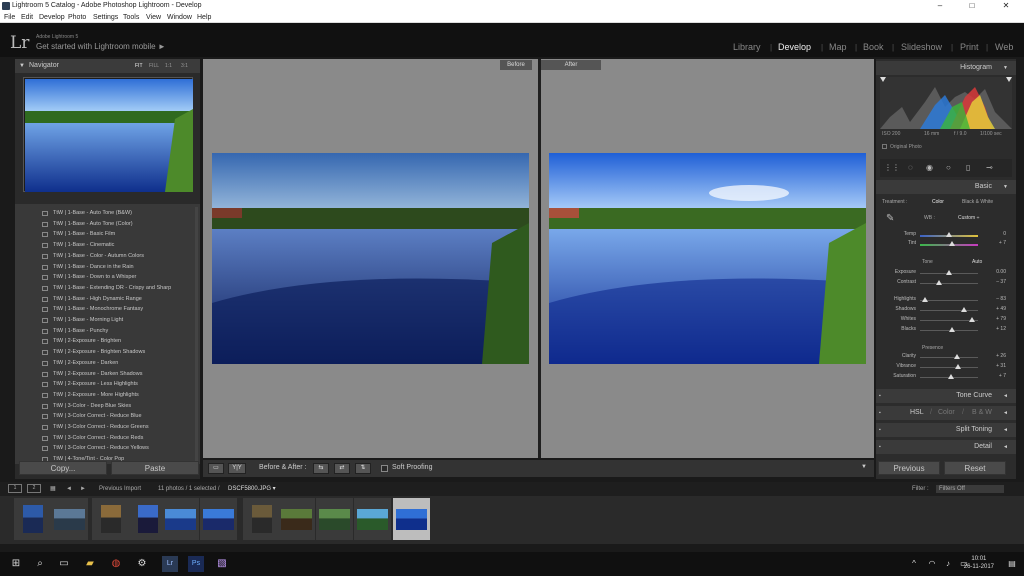 This screenshot has width=1024, height=576. I want to click on detail-header: ▪ Detail ◄, so click(946, 447).